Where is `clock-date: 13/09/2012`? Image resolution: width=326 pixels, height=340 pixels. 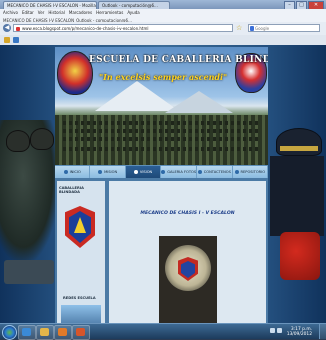 clock-date: 13/09/2012 is located at coordinates (299, 334).